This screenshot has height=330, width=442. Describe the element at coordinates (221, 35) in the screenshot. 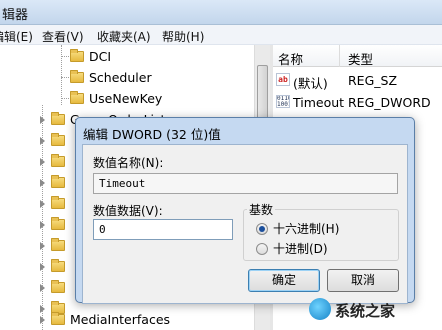

I see `menu-bar: 编辑(E) 查看(V) 收藏夹(A) 帮助(H)` at that location.